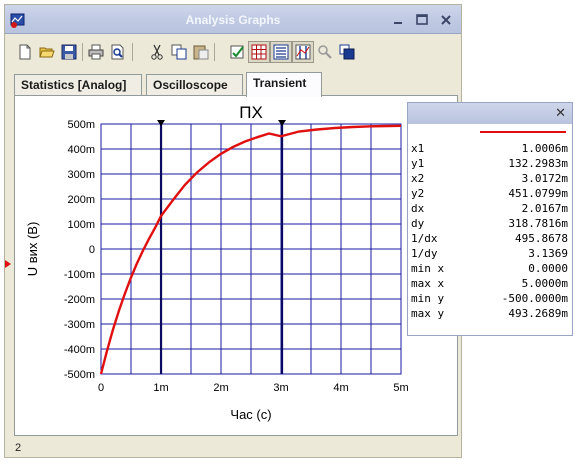 Image resolution: width=578 pixels, height=466 pixels. I want to click on y-tick-label: -200m, so click(79, 300).